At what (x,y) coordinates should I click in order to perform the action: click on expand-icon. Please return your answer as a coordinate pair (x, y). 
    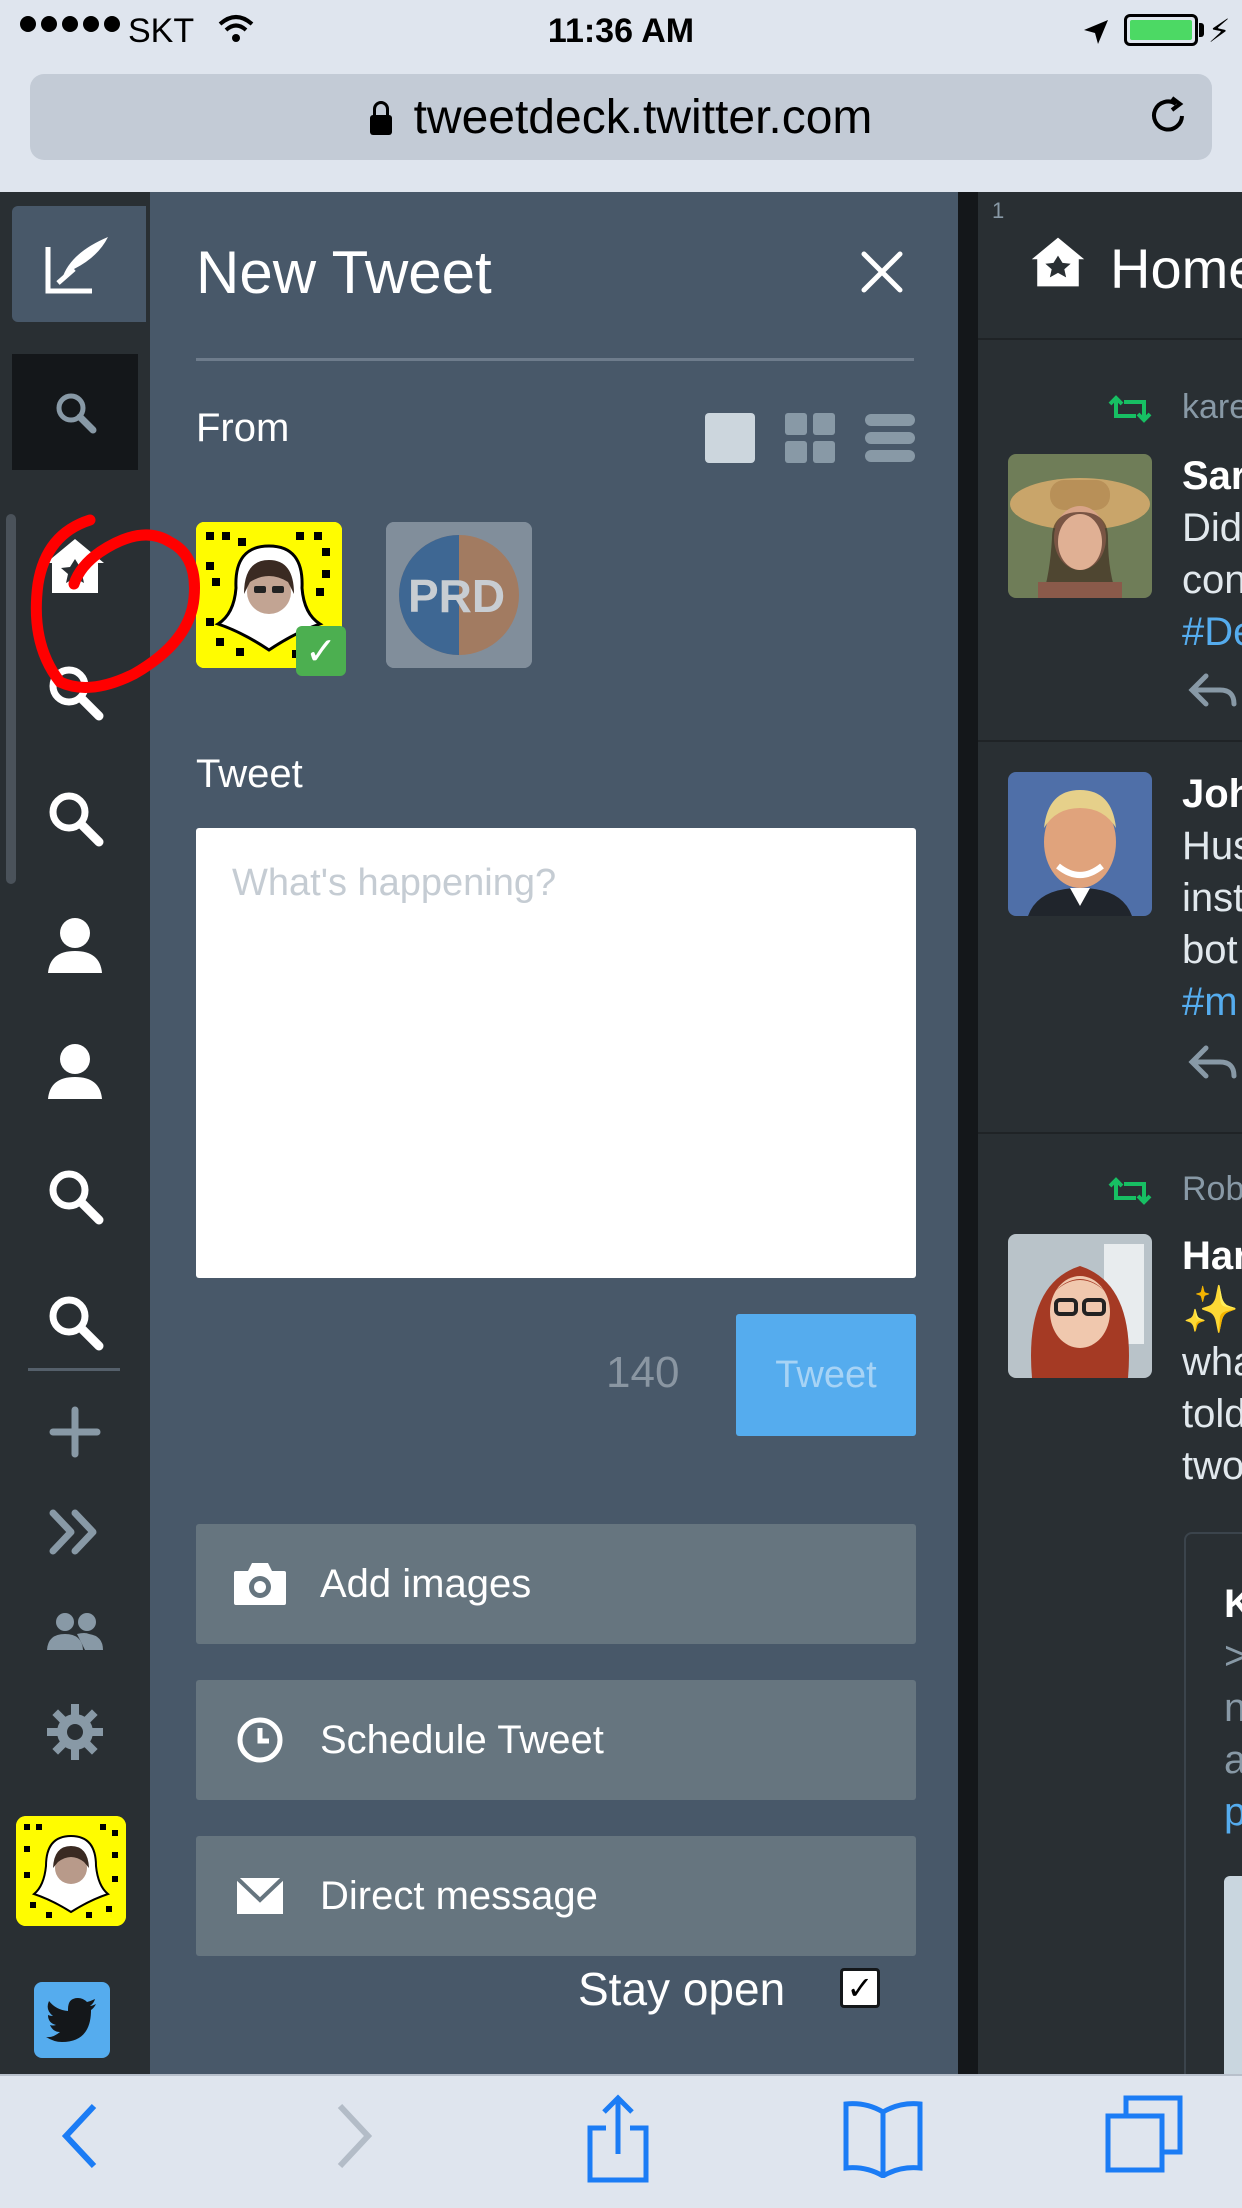
    Looking at the image, I should click on (73, 1532).